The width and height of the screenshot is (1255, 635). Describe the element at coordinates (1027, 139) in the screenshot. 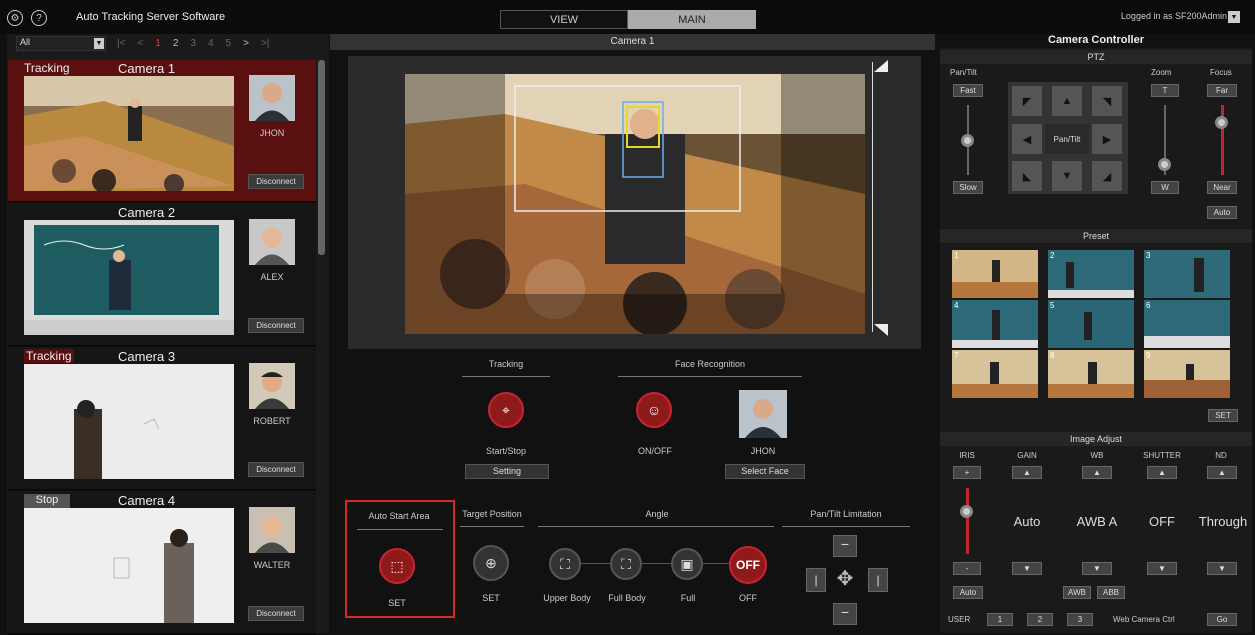

I see `ptz-left-icon: ◀` at that location.